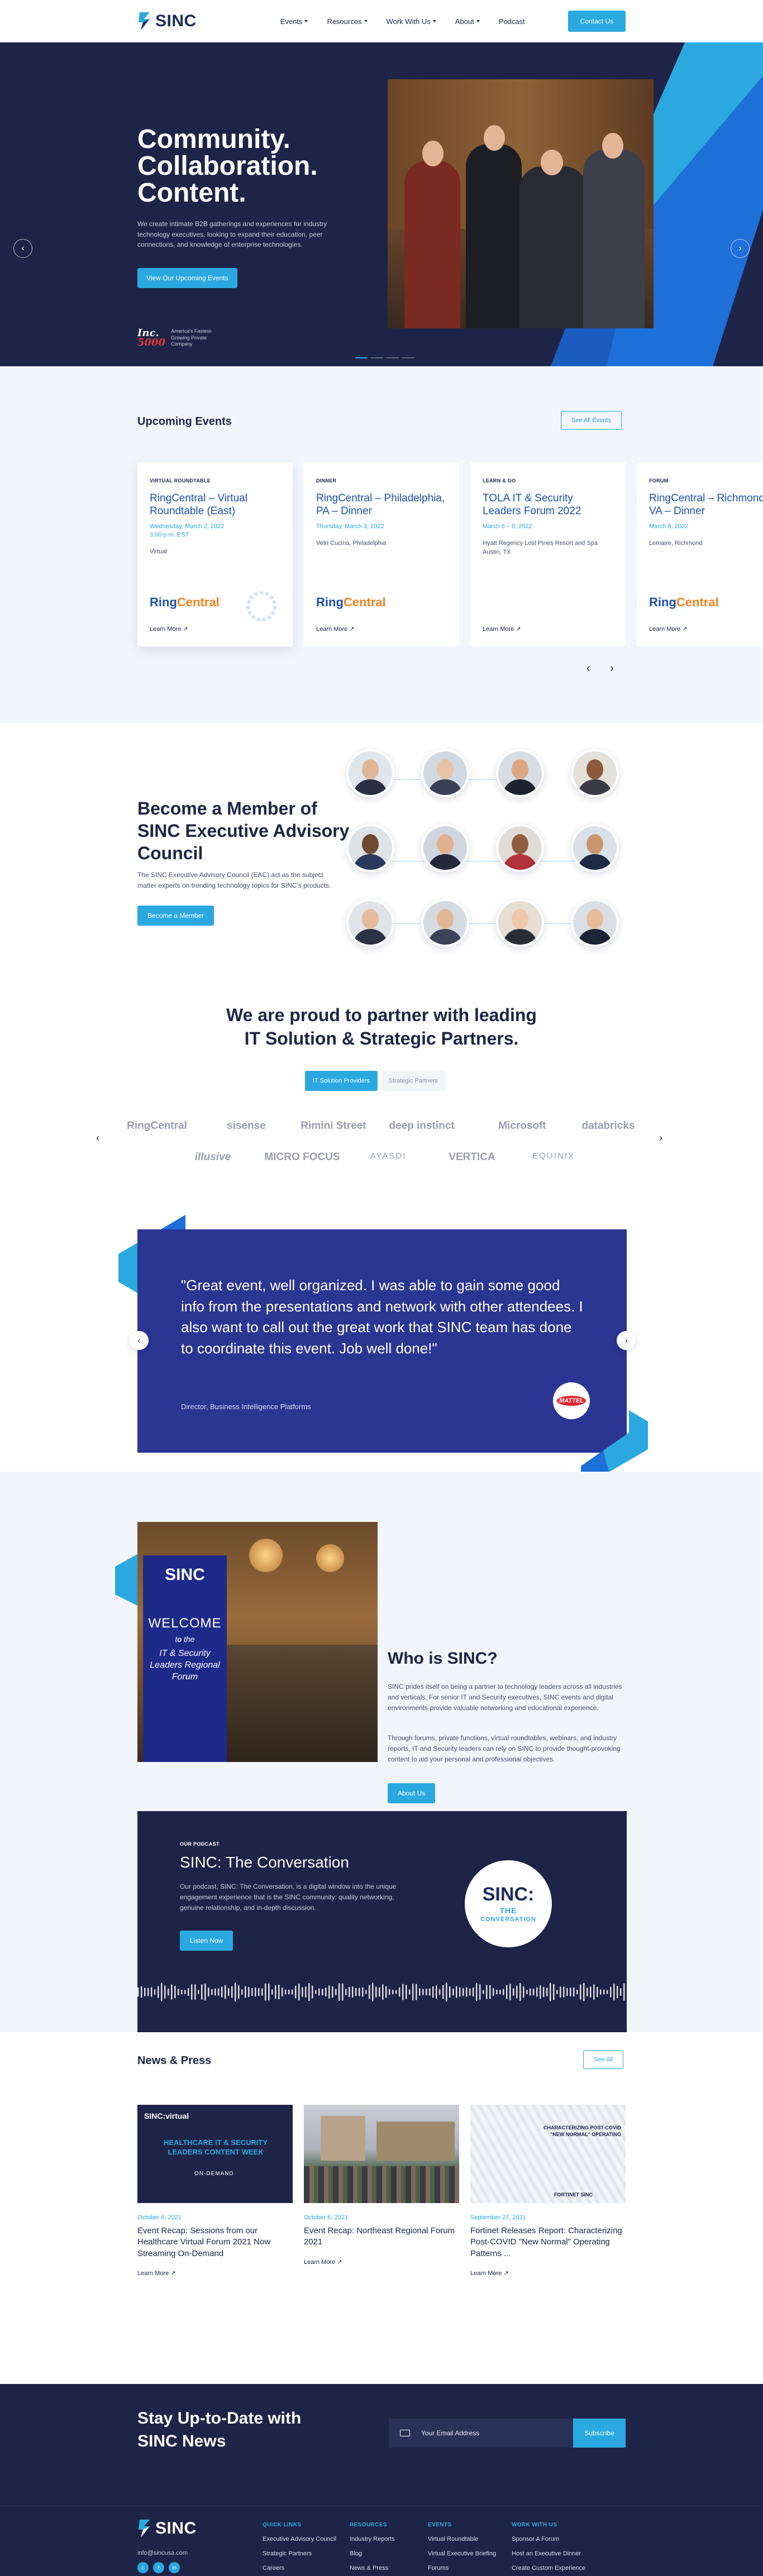 This screenshot has width=763, height=2576. I want to click on nav-resources: Resources, so click(347, 21).